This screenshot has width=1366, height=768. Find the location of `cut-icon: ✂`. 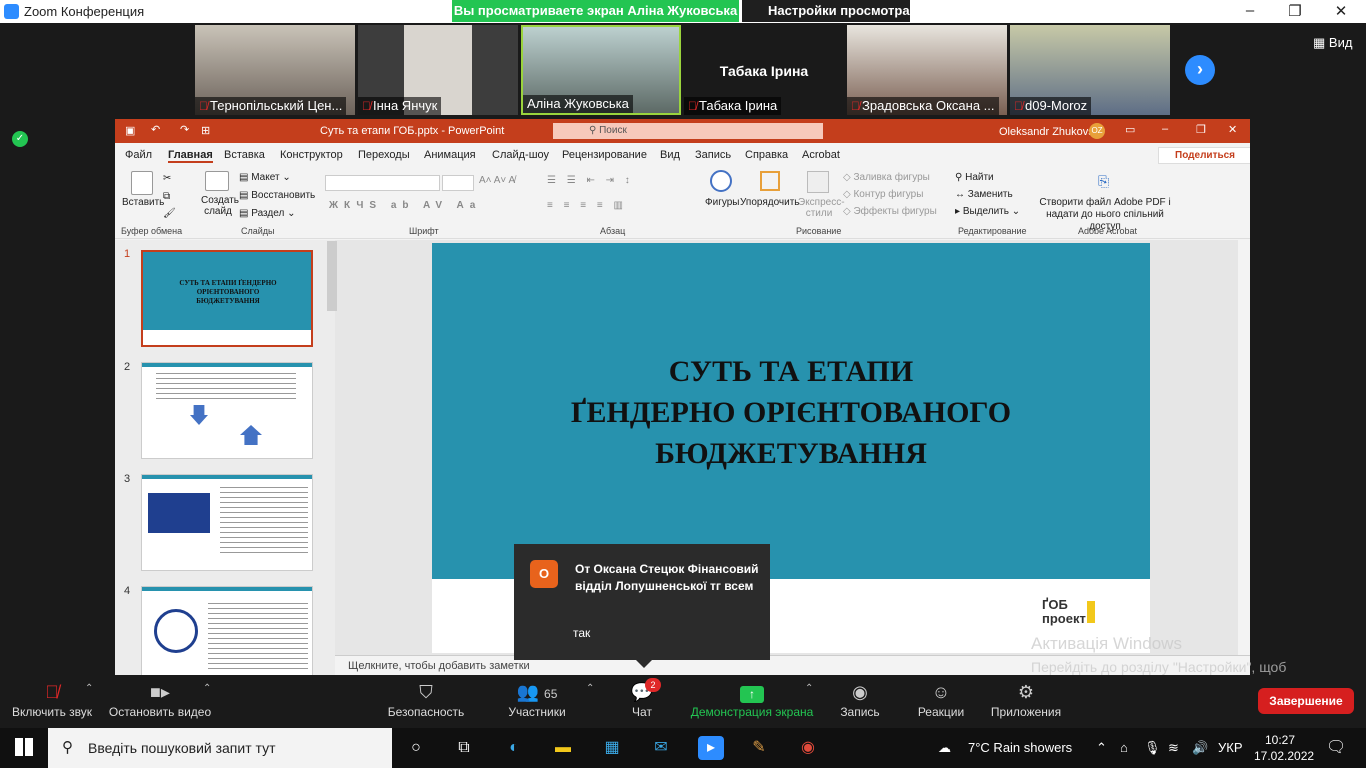

cut-icon: ✂ is located at coordinates (167, 178).